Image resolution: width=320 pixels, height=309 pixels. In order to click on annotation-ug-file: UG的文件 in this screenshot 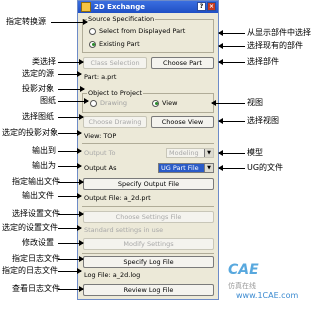, I will do `click(265, 167)`.